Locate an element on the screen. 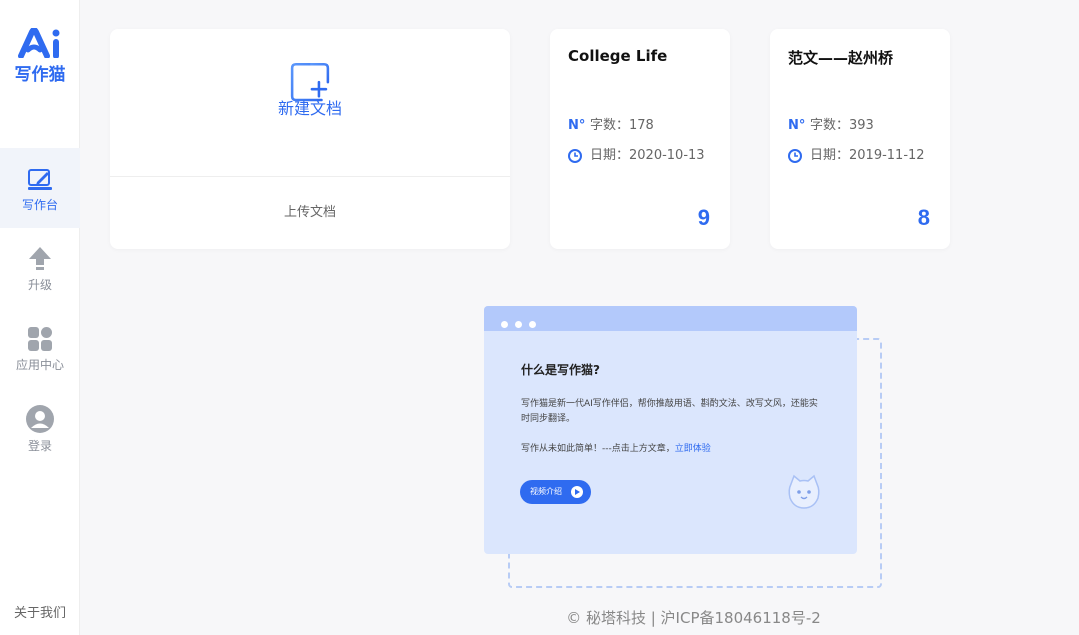  sidebar-item-login: 登录 is located at coordinates (40, 428).